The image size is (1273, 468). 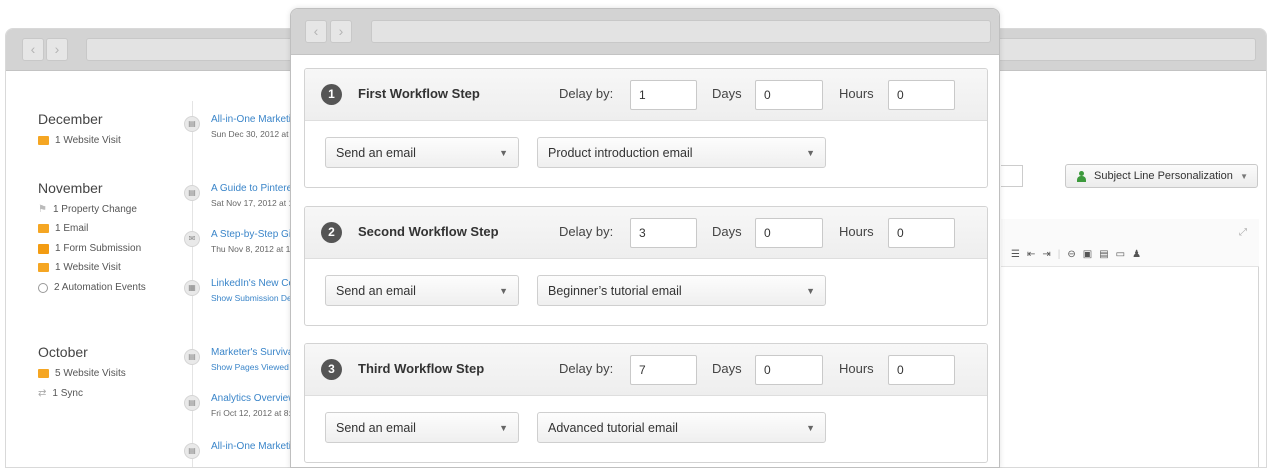 What do you see at coordinates (256, 367) in the screenshot?
I see `show-pages-viewed-link: Show Pages Viewed -` at bounding box center [256, 367].